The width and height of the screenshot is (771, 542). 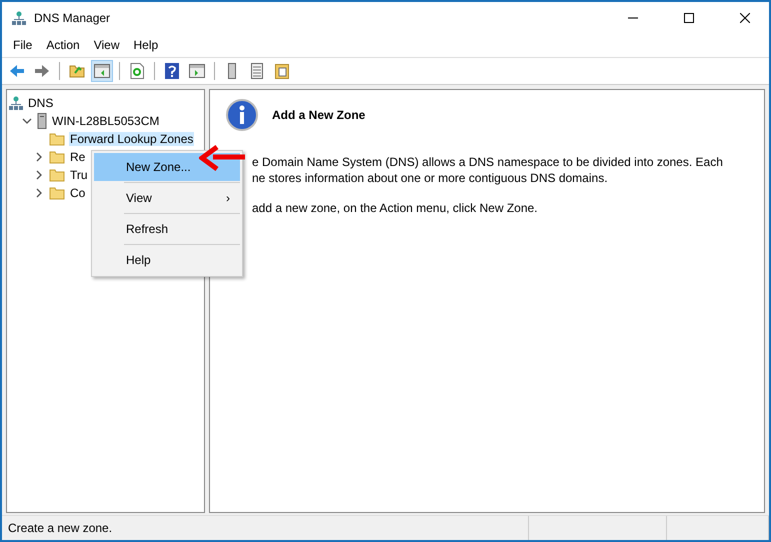 I want to click on tree-item: Re, so click(x=77, y=157).